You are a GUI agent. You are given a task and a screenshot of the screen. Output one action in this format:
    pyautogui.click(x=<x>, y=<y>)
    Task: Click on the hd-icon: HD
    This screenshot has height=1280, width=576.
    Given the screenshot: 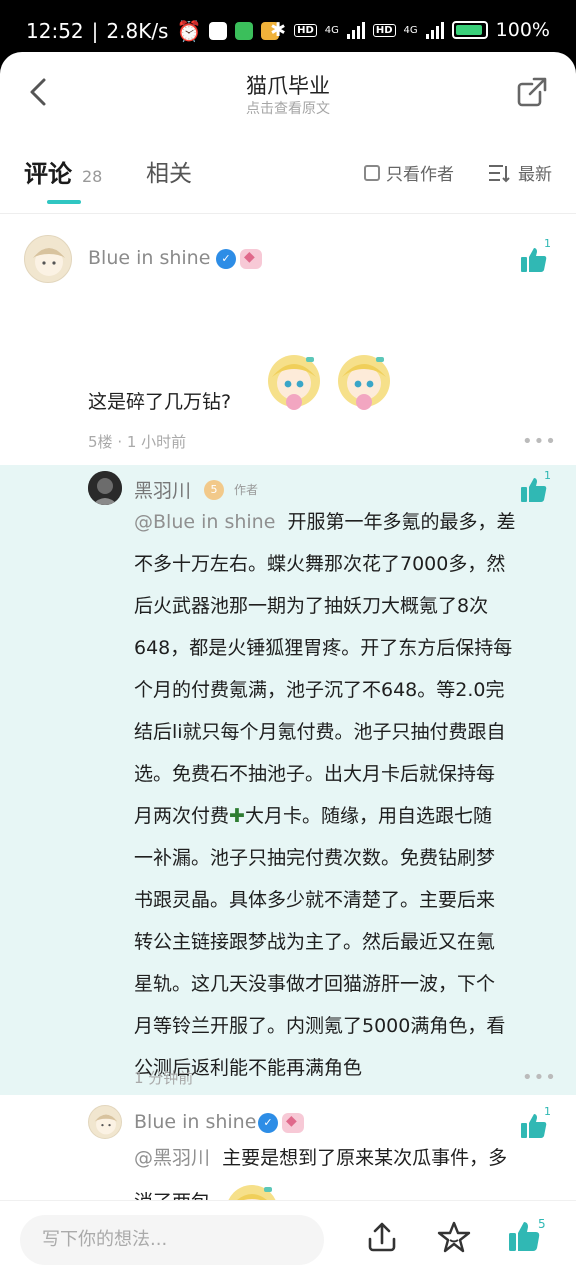 What is the action you would take?
    pyautogui.click(x=305, y=30)
    